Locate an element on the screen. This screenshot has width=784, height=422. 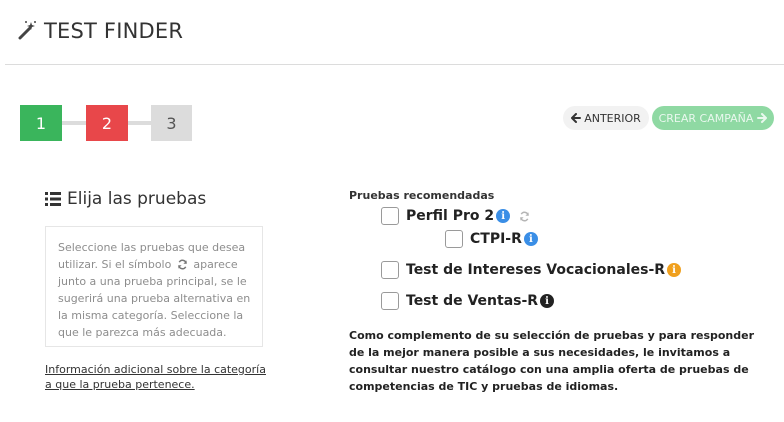
section-title-text: Elija las pruebas is located at coordinates (137, 199).